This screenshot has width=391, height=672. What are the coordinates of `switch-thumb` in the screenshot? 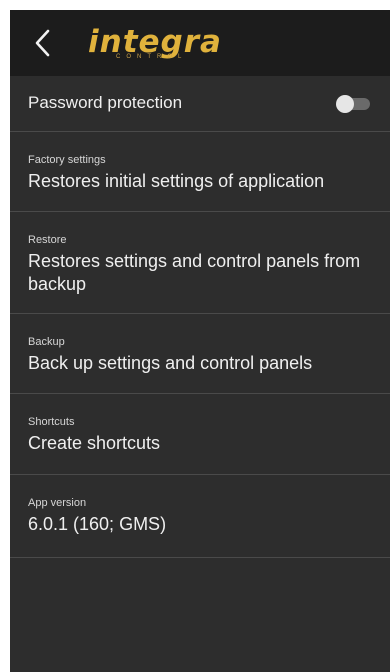 It's located at (345, 104).